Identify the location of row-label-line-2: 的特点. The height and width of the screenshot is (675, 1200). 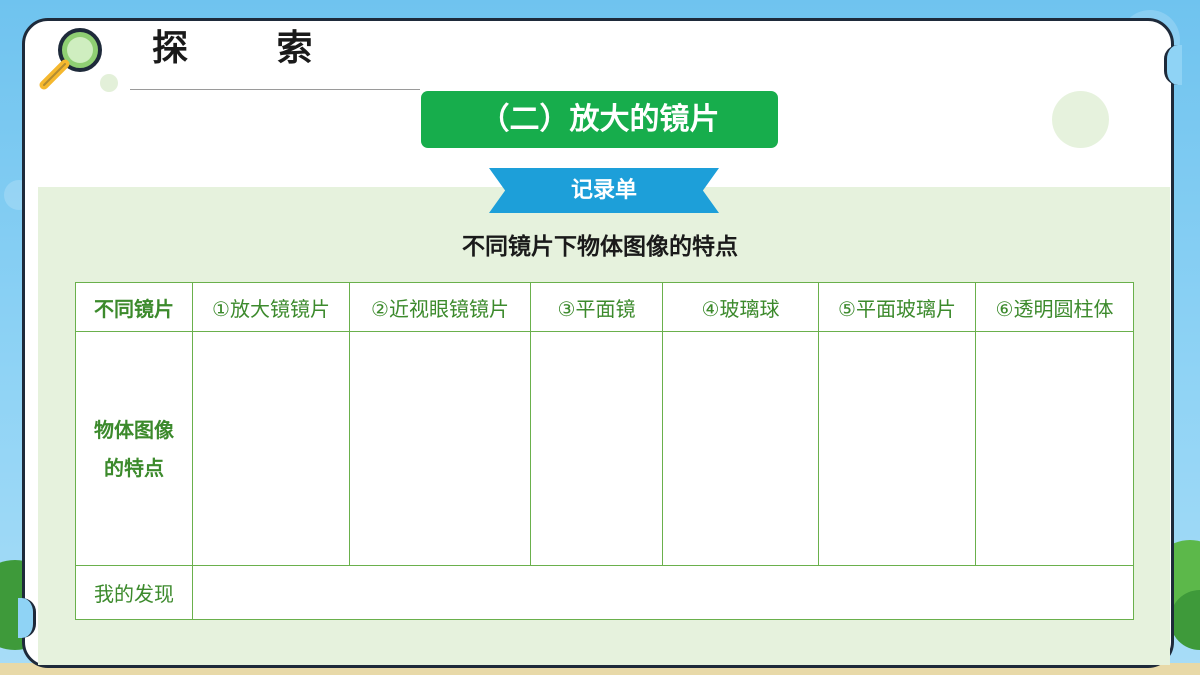
(134, 467).